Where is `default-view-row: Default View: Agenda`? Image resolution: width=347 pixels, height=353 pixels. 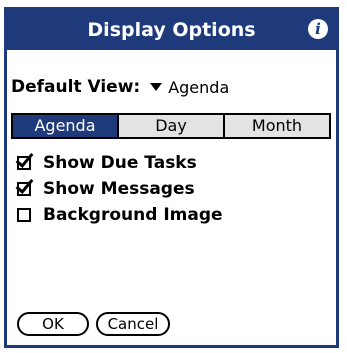 default-view-row: Default View: Agenda is located at coordinates (120, 87).